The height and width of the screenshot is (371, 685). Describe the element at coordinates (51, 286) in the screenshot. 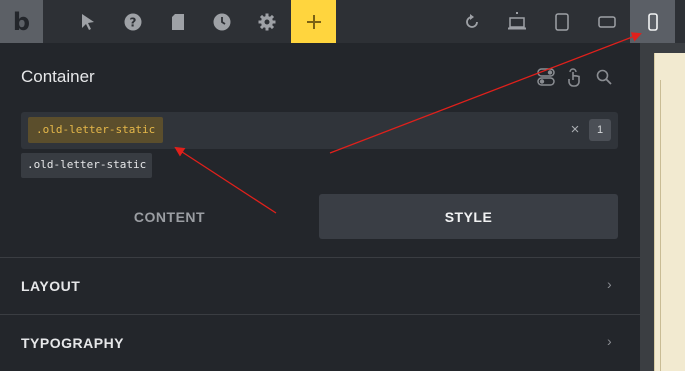

I see `section-label: LAYOUT` at that location.